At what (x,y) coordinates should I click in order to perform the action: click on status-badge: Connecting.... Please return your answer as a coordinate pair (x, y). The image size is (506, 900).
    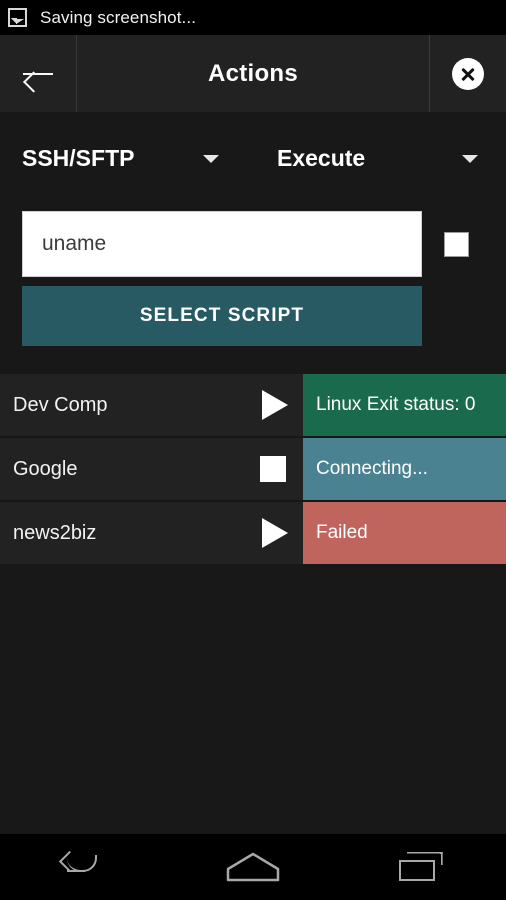
    Looking at the image, I should click on (372, 468).